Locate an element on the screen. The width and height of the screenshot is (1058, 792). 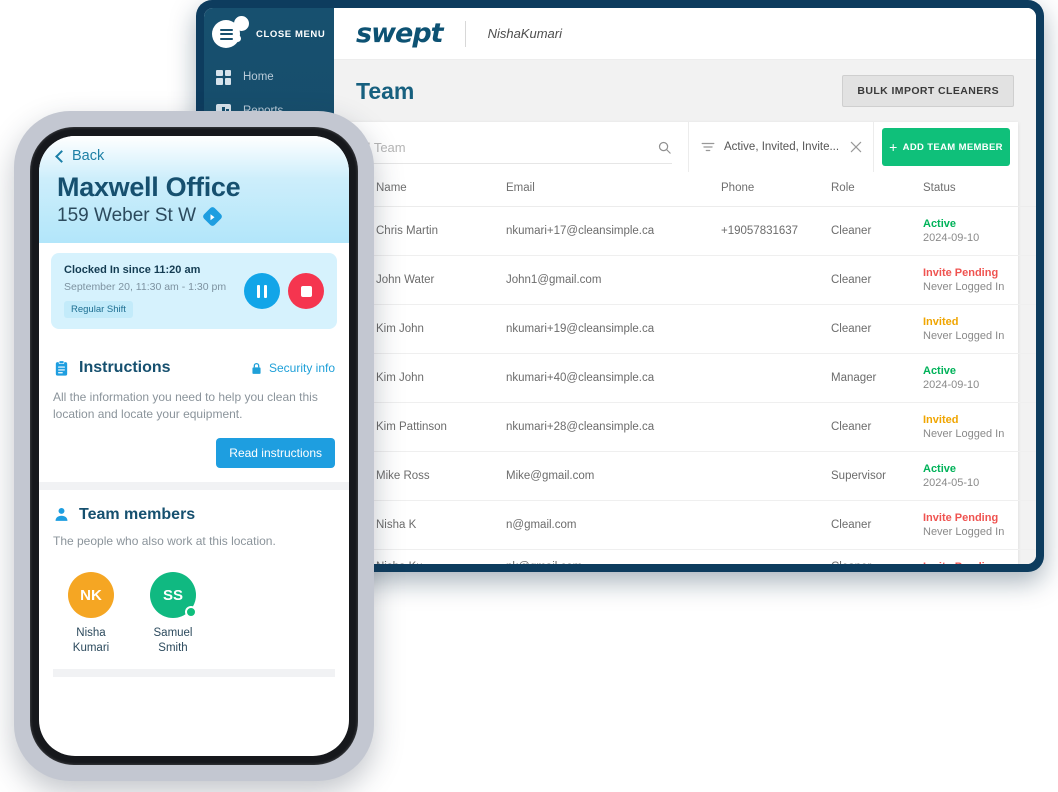
security-info-label: Security info is located at coordinates (301, 368).